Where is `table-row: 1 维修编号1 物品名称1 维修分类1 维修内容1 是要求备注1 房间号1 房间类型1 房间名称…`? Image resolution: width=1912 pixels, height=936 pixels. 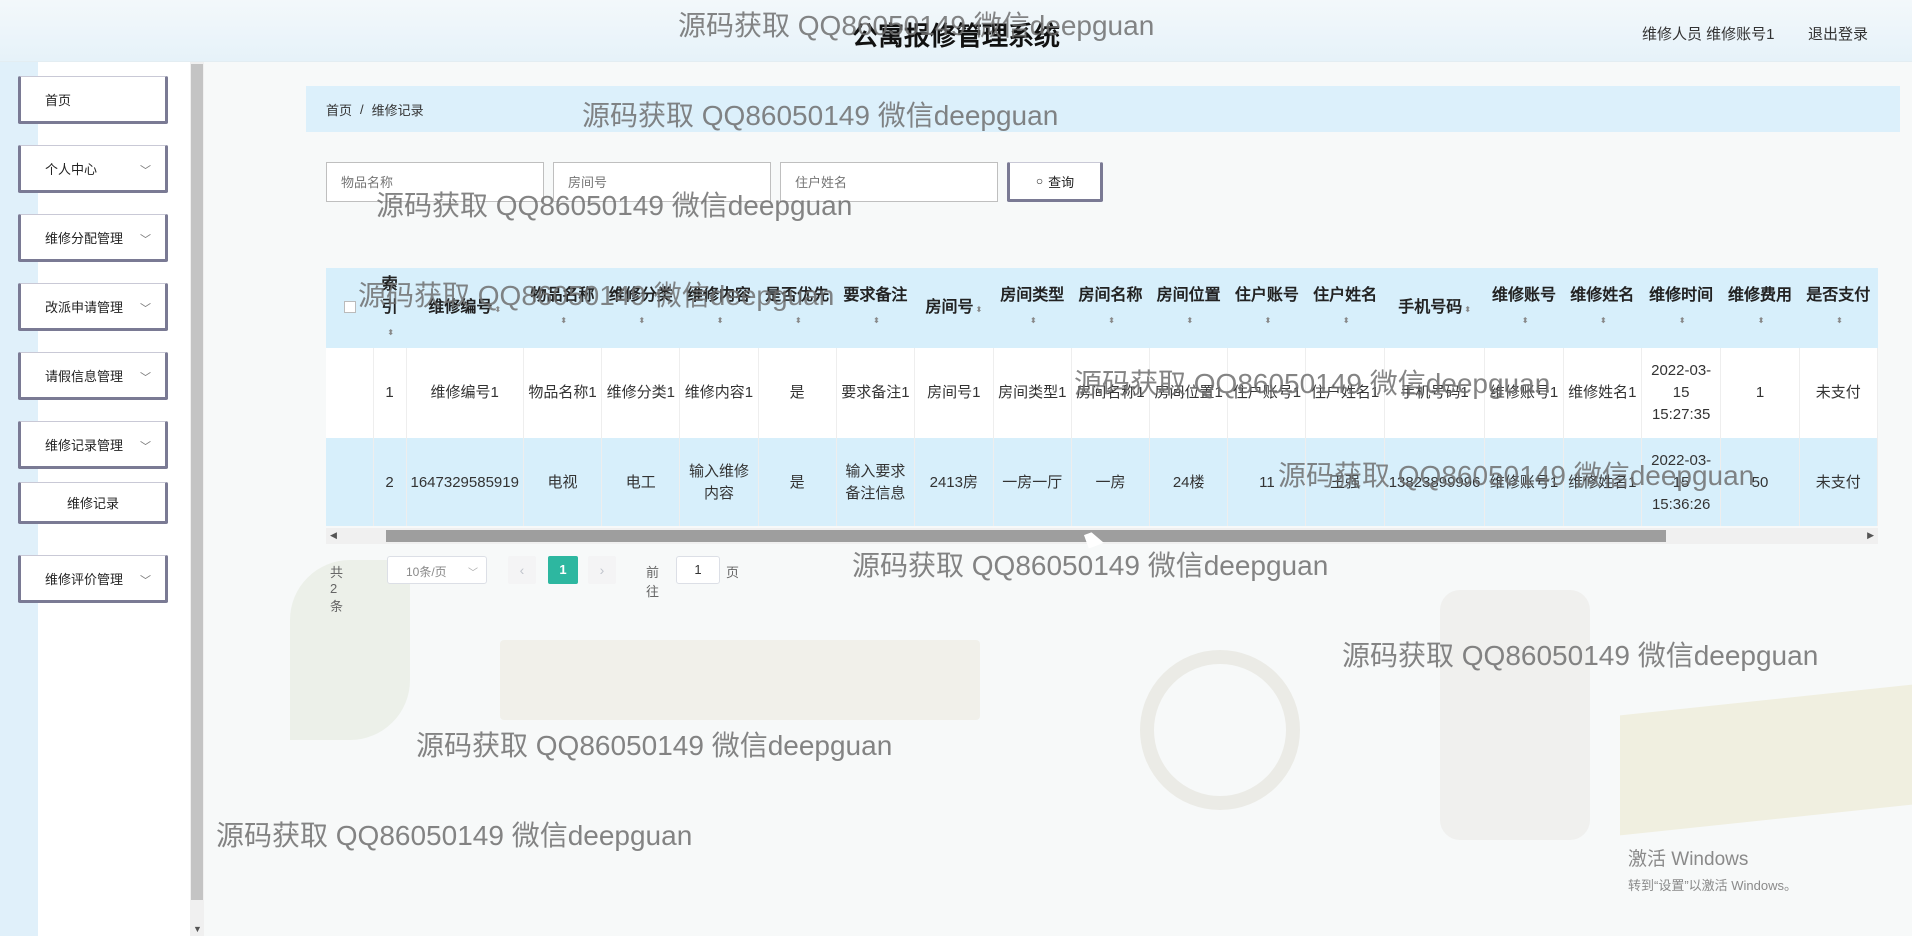 table-row: 1 维修编号1 物品名称1 维修分类1 维修内容1 是要求备注1 房间号1 房间类型1 房间名称… is located at coordinates (1102, 393).